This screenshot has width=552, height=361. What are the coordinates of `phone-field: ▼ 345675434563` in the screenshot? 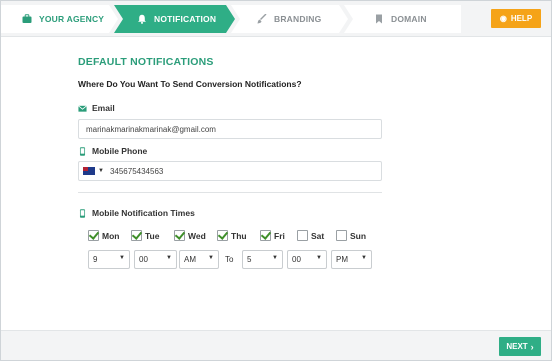 It's located at (230, 171).